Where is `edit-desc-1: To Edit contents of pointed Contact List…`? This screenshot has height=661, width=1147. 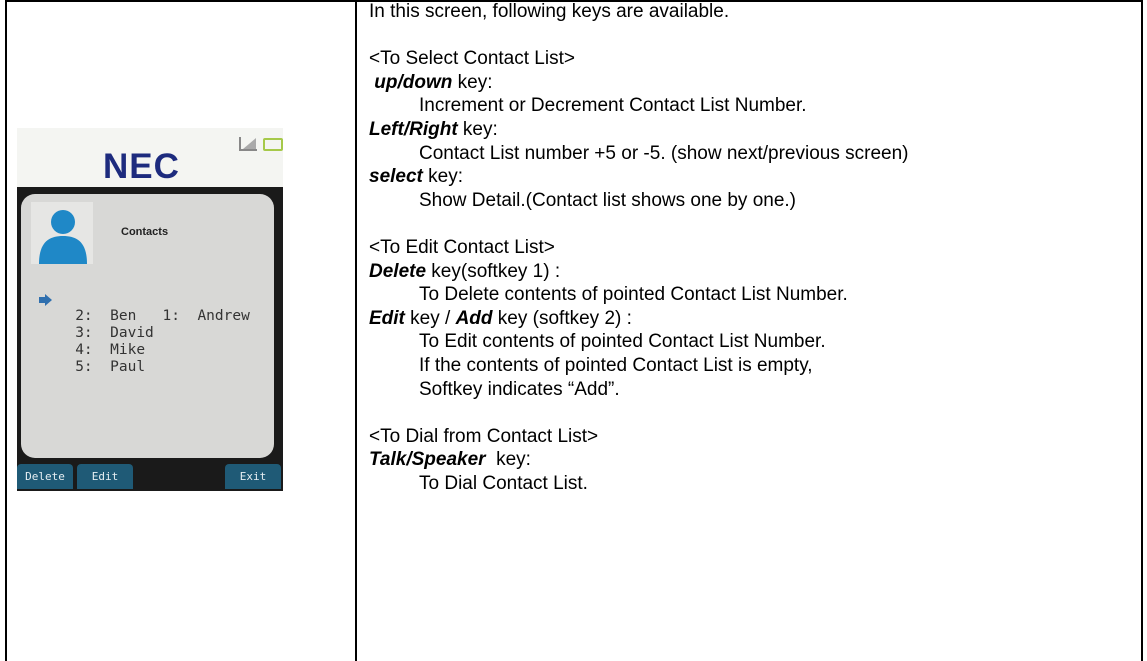
edit-desc-1: To Edit contents of pointed Contact List… is located at coordinates (622, 342).